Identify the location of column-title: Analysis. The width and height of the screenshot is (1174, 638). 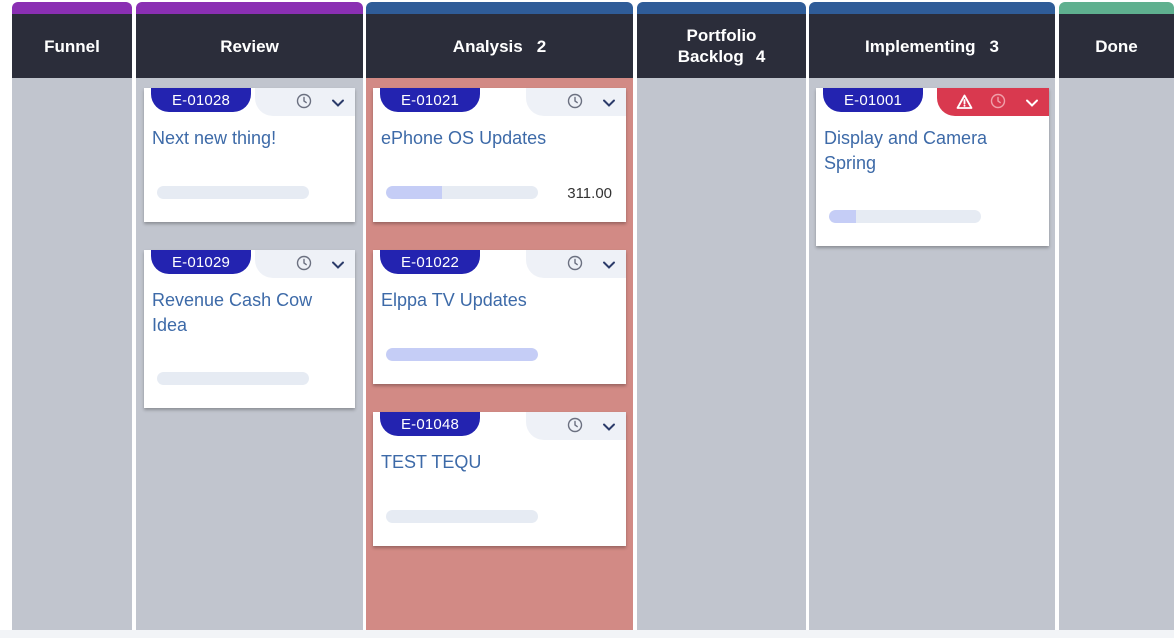
(487, 46).